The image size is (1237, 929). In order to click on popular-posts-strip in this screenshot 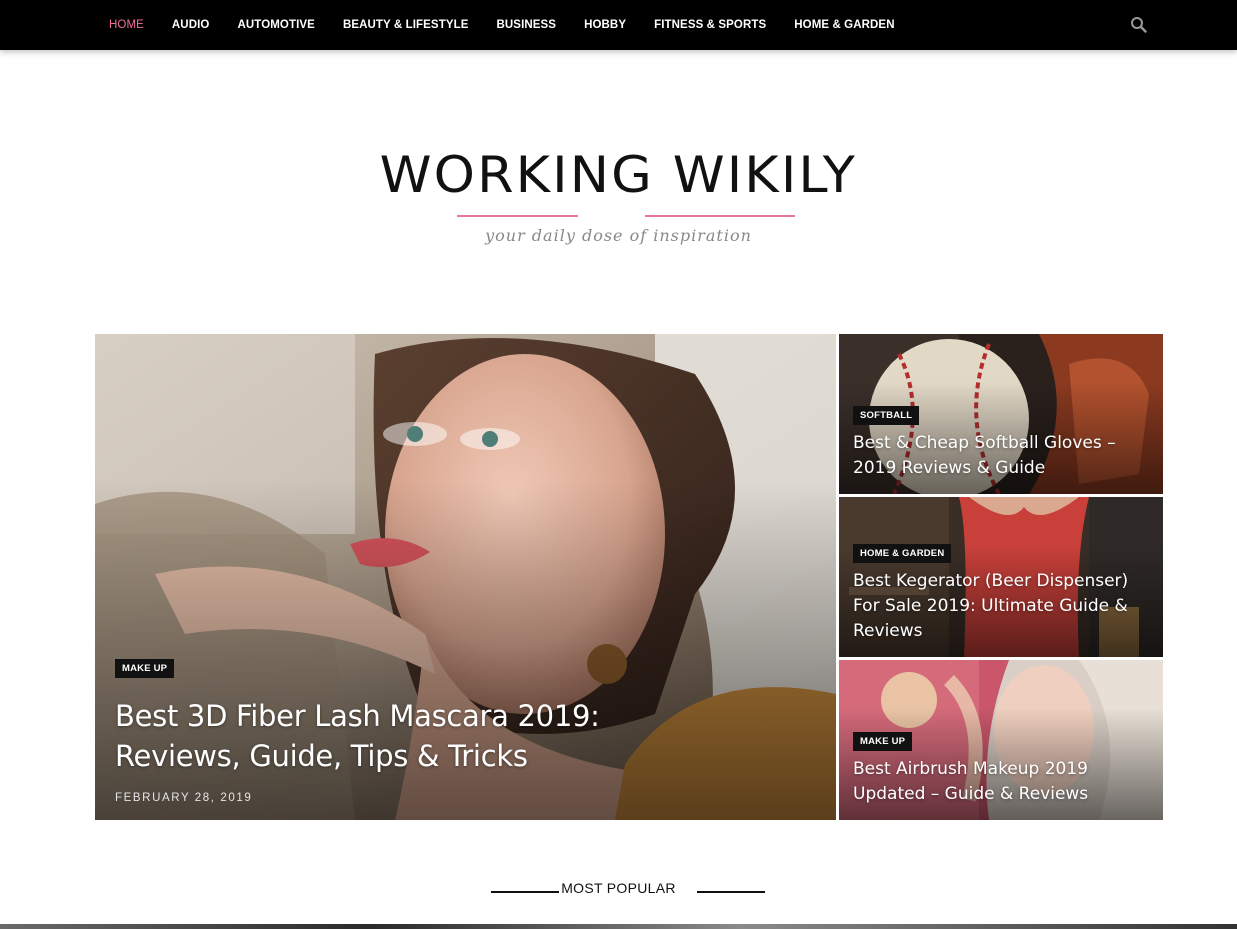, I will do `click(618, 926)`.